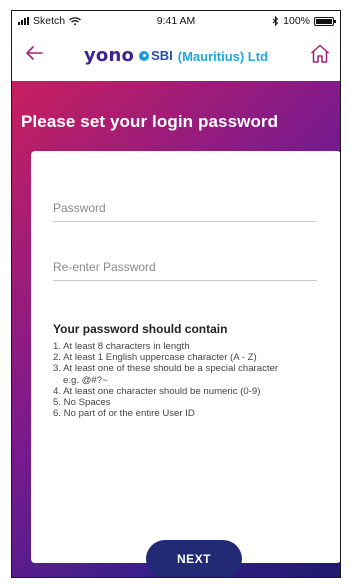 This screenshot has width=350, height=585. What do you see at coordinates (85, 380) in the screenshot?
I see `rule-item: e.g. @#?~` at bounding box center [85, 380].